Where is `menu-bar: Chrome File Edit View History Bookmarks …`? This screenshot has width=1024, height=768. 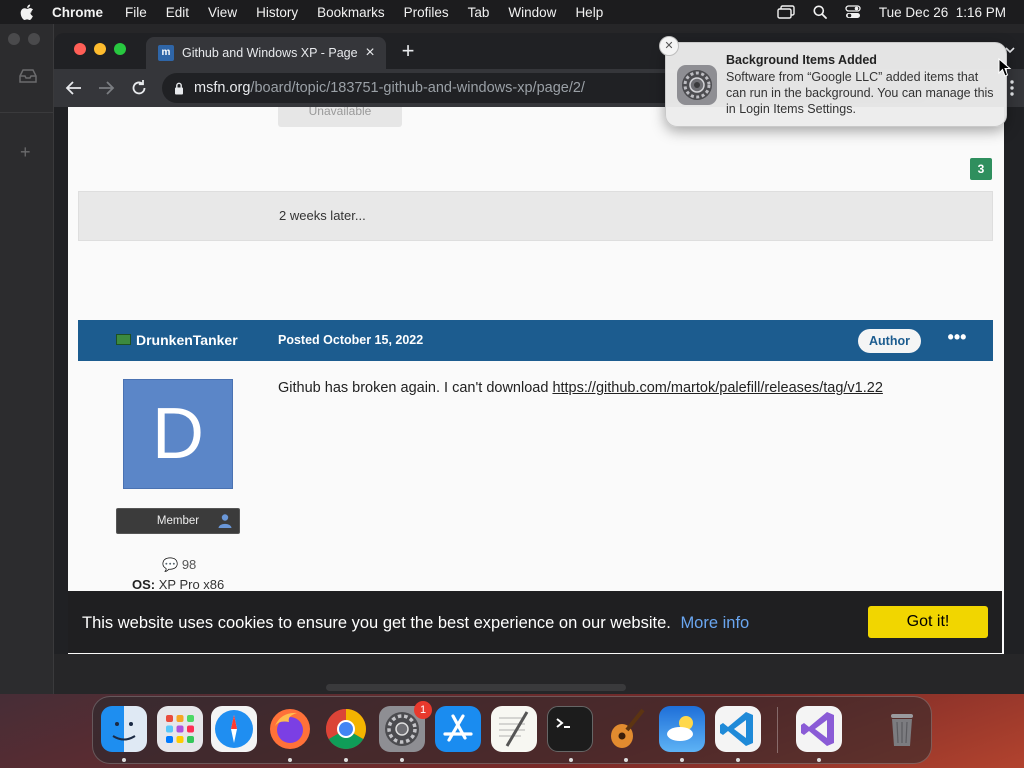
menu-bar: Chrome File Edit View History Bookmarks … is located at coordinates (512, 12).